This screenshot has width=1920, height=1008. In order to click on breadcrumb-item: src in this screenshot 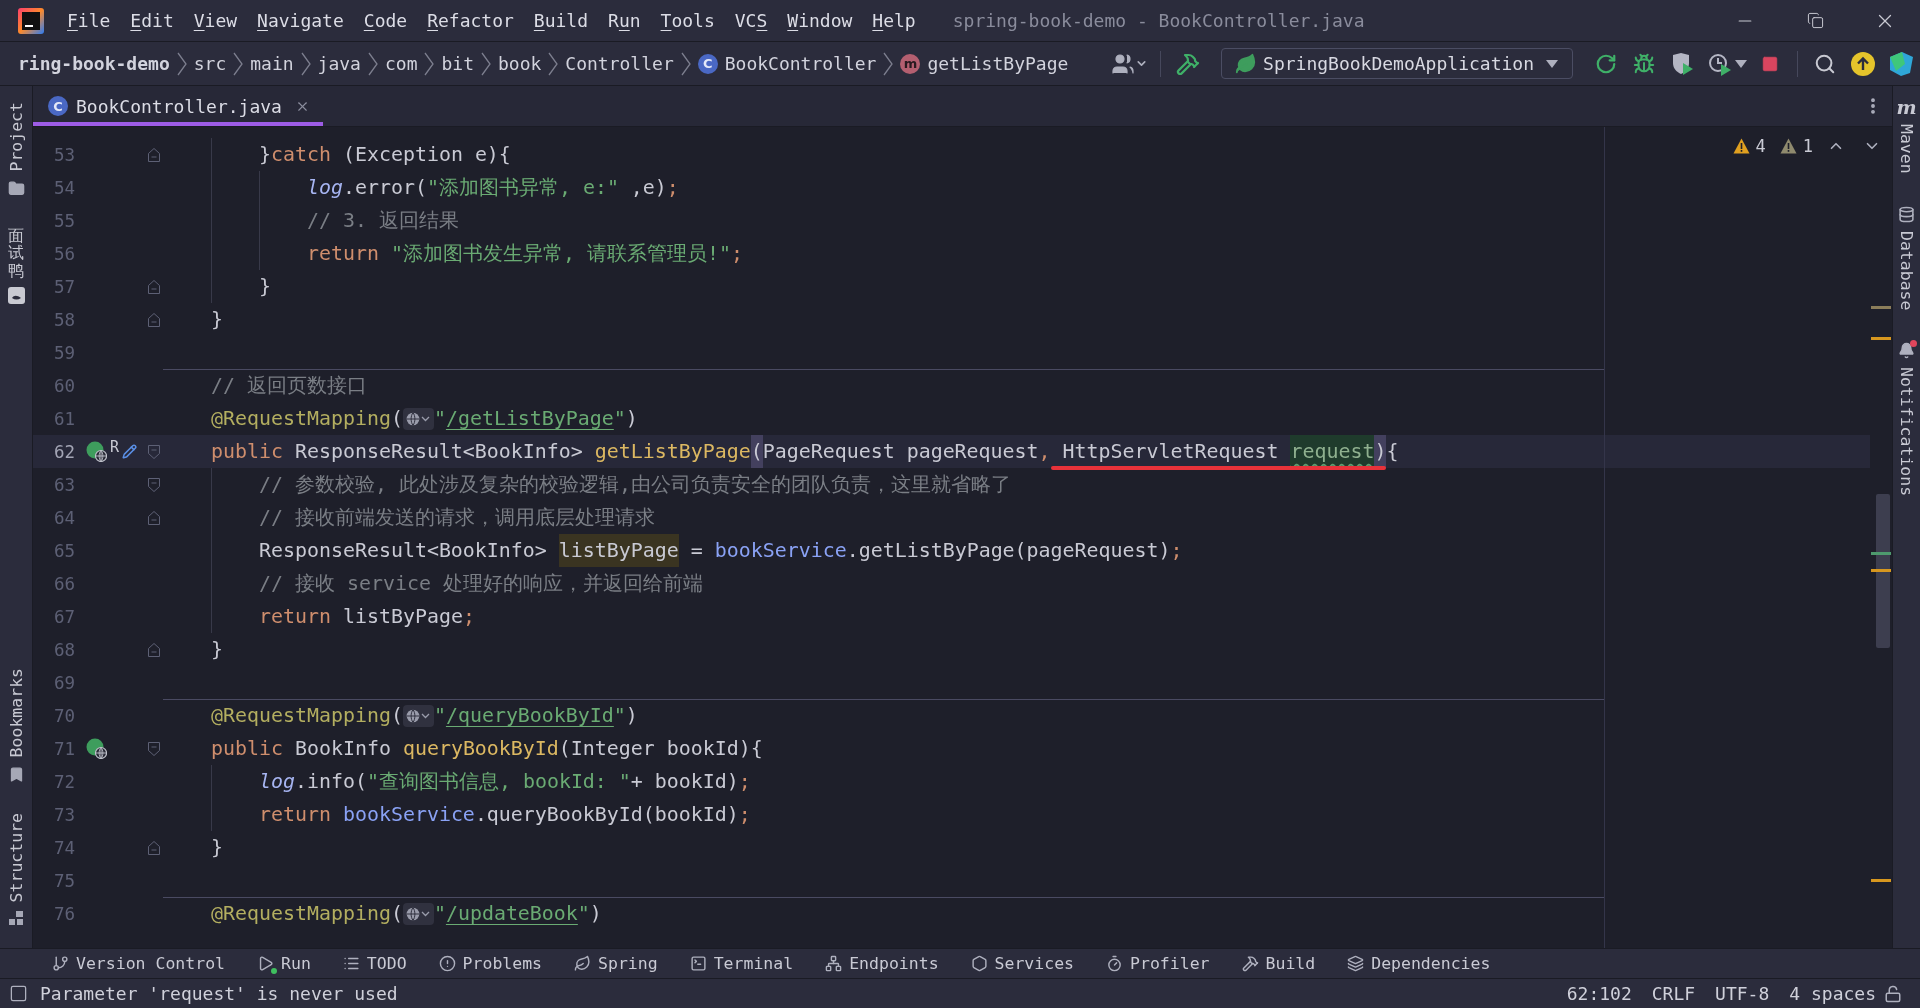, I will do `click(210, 63)`.